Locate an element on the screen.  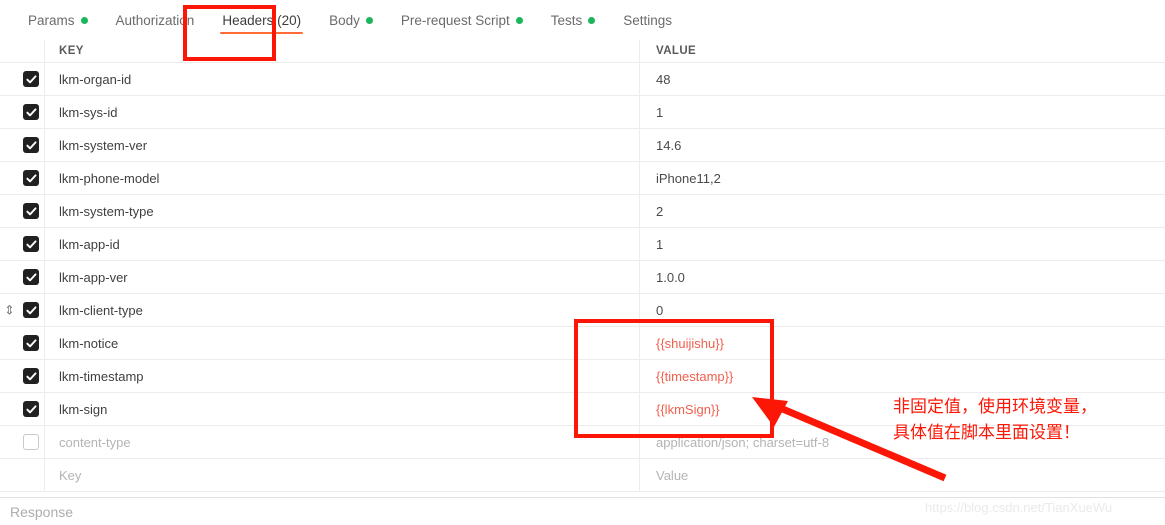
row-key: lkm-sign is located at coordinates (342, 409).